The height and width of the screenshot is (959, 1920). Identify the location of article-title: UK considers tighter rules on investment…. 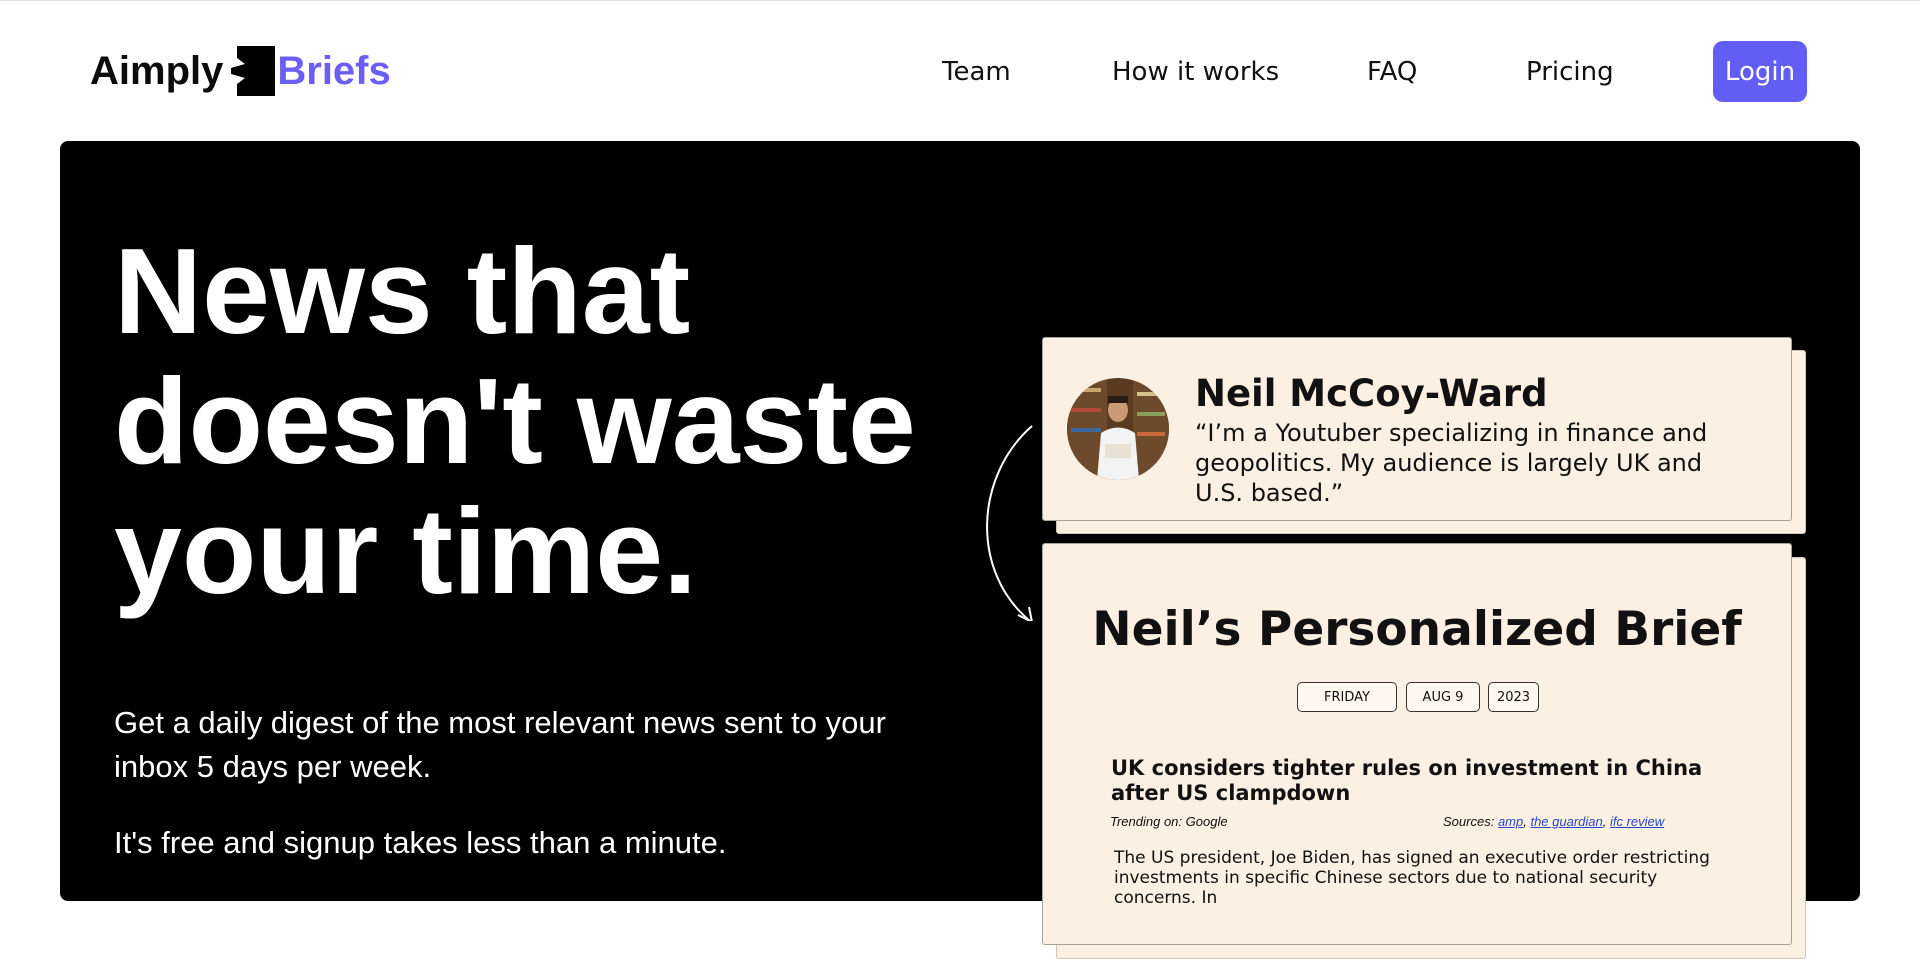
(1421, 781).